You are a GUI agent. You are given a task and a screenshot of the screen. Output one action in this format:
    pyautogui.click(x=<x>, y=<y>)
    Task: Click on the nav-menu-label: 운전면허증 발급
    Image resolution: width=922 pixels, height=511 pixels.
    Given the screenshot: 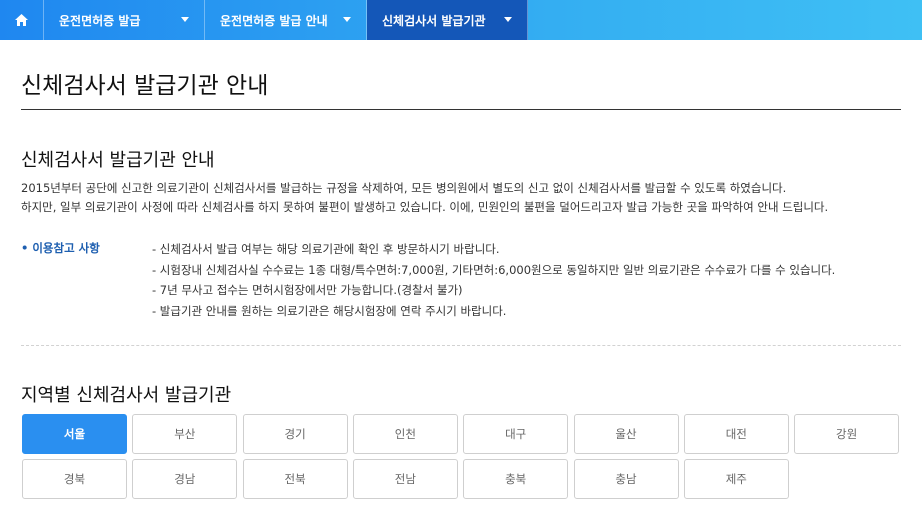 What is the action you would take?
    pyautogui.click(x=100, y=21)
    